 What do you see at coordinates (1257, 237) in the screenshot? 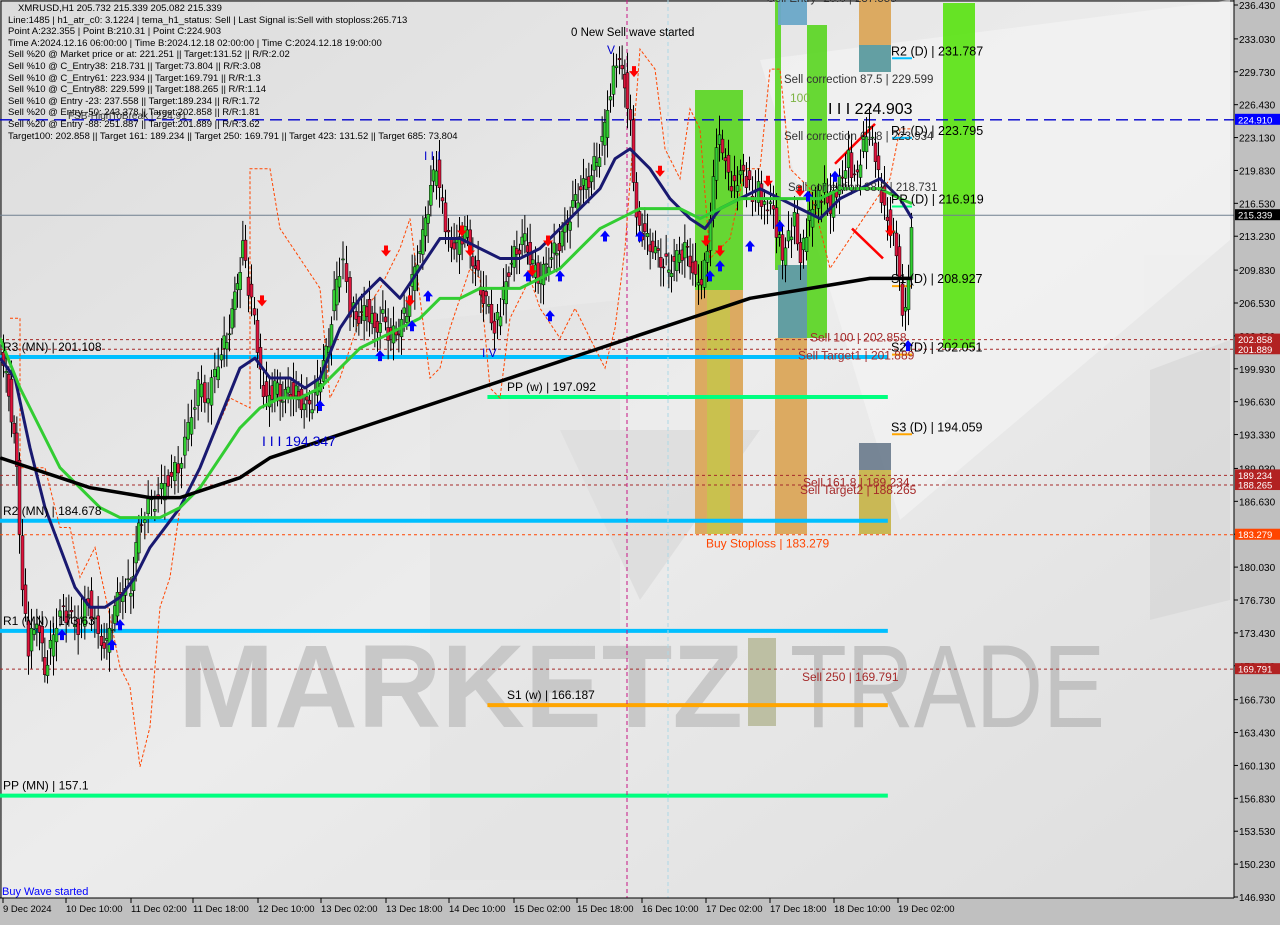
I see `y-tick-label: 213.230` at bounding box center [1257, 237].